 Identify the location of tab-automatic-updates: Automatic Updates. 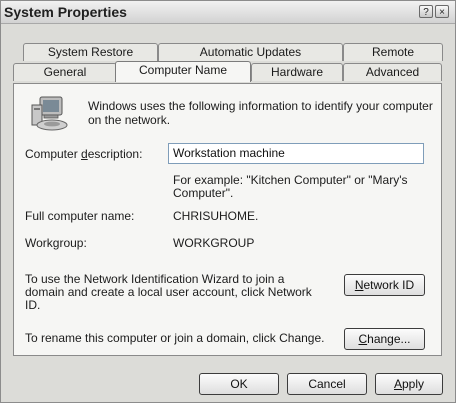
(250, 52).